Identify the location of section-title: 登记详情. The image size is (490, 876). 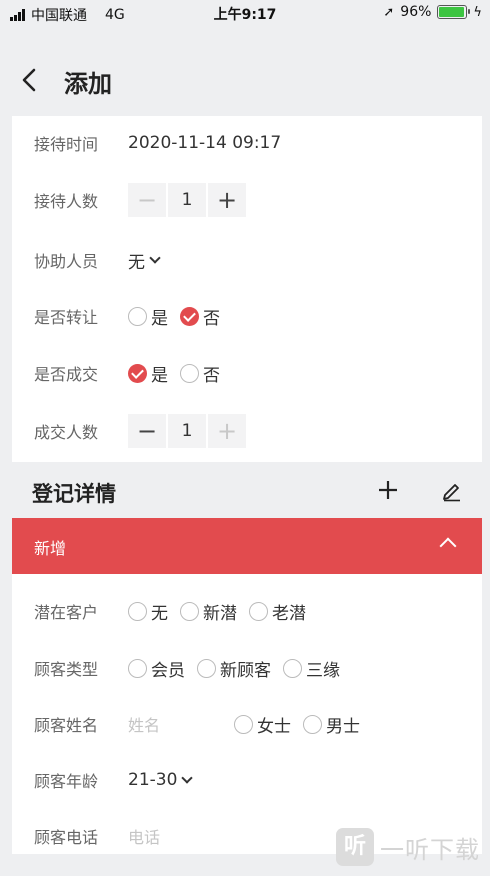
(74, 494).